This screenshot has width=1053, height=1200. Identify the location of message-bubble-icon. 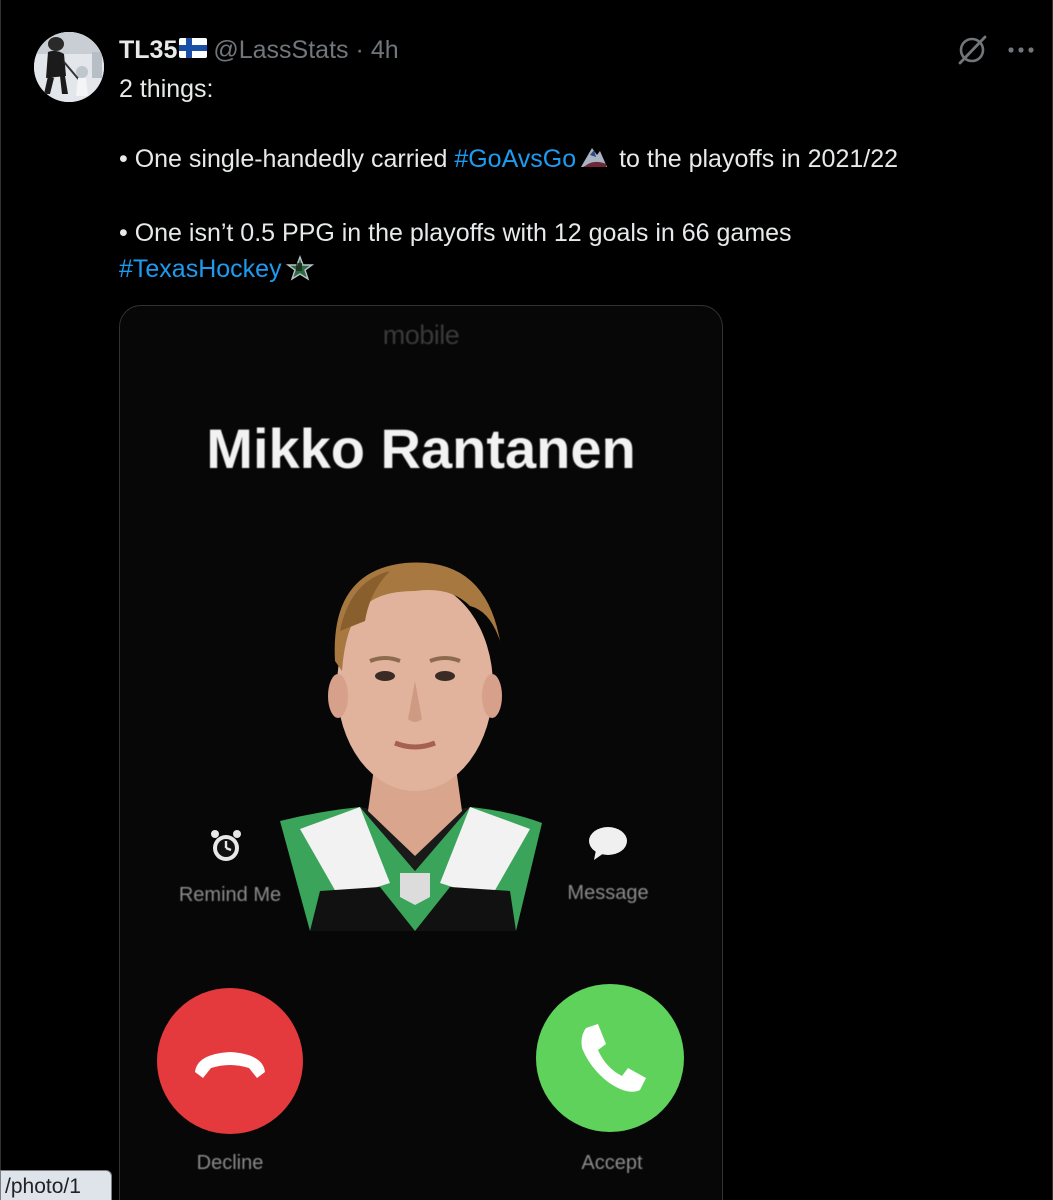
(608, 843).